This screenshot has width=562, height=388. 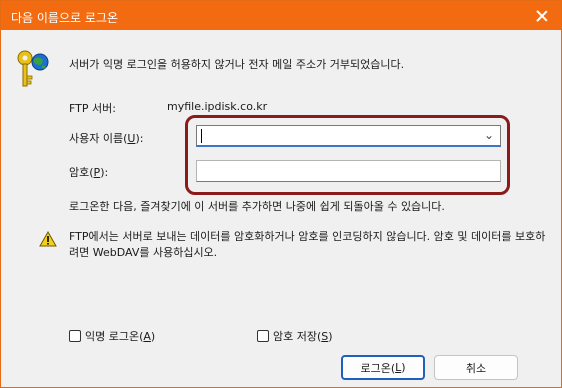 I want to click on login-button: 로그온(L), so click(x=383, y=367).